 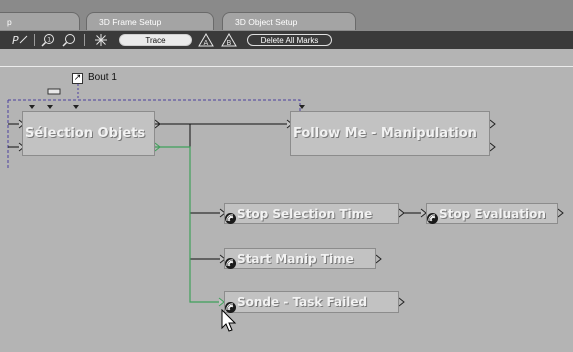 What do you see at coordinates (302, 302) in the screenshot?
I see `block-label: Sonde - Task Failed` at bounding box center [302, 302].